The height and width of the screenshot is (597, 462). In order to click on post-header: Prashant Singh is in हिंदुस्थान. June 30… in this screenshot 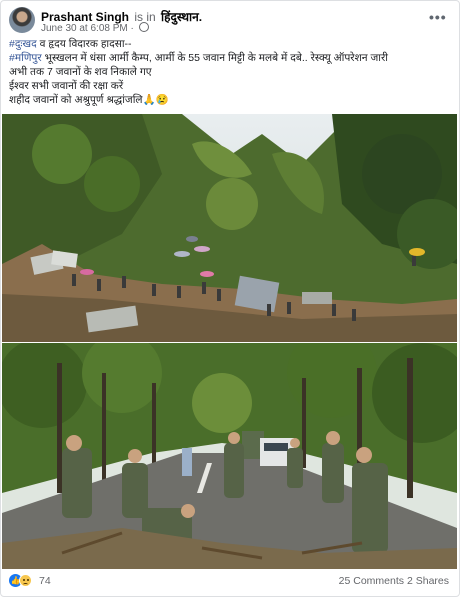, I will do `click(229, 20)`.